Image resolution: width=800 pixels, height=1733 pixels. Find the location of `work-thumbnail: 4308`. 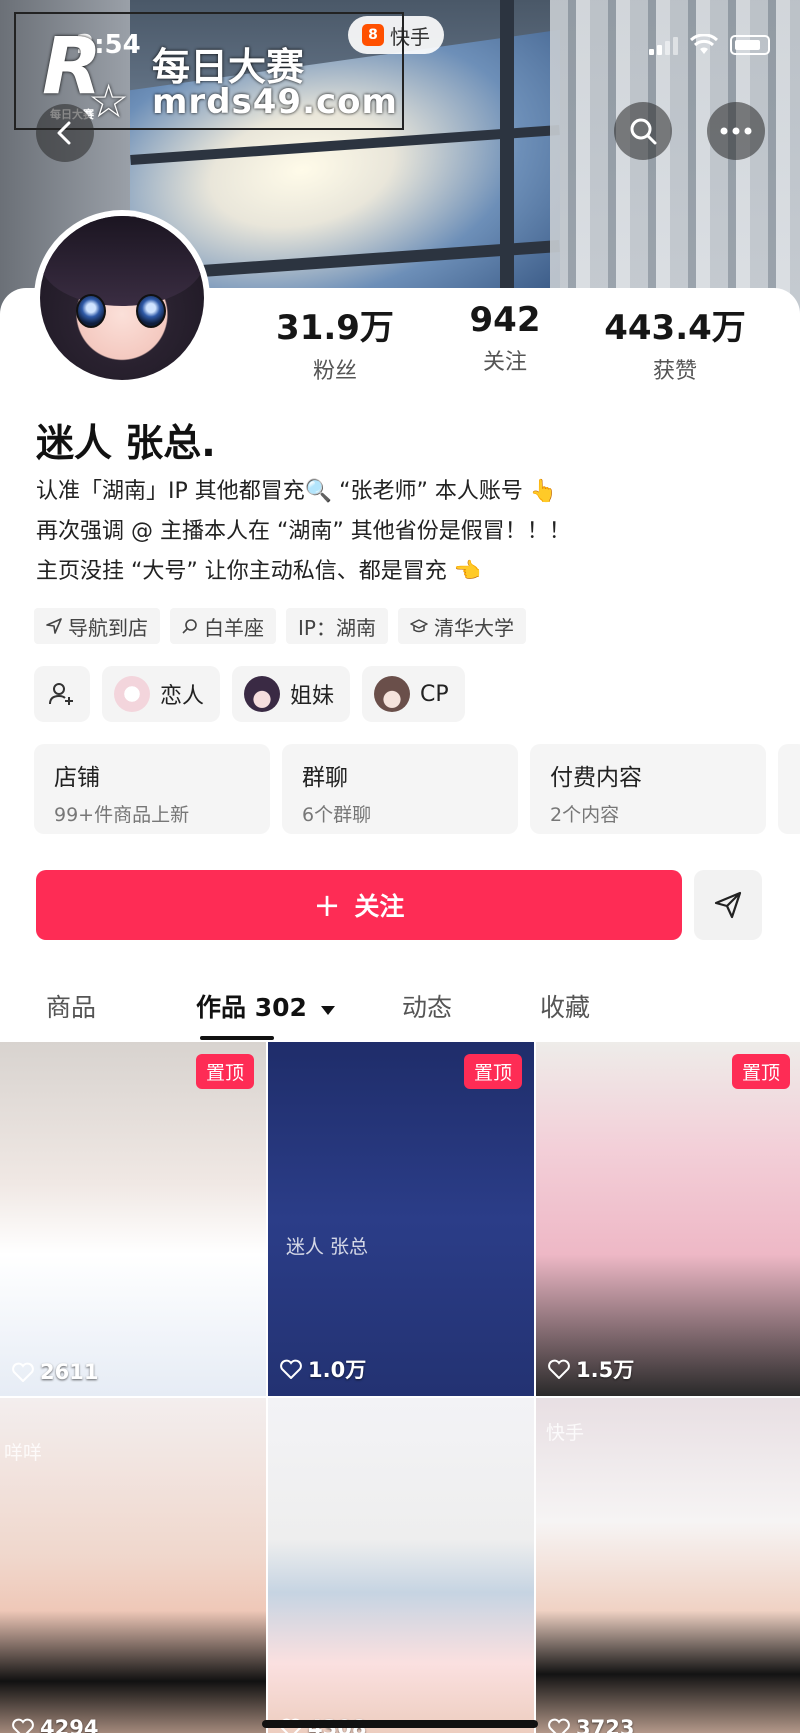

work-thumbnail: 4308 is located at coordinates (401, 1565).